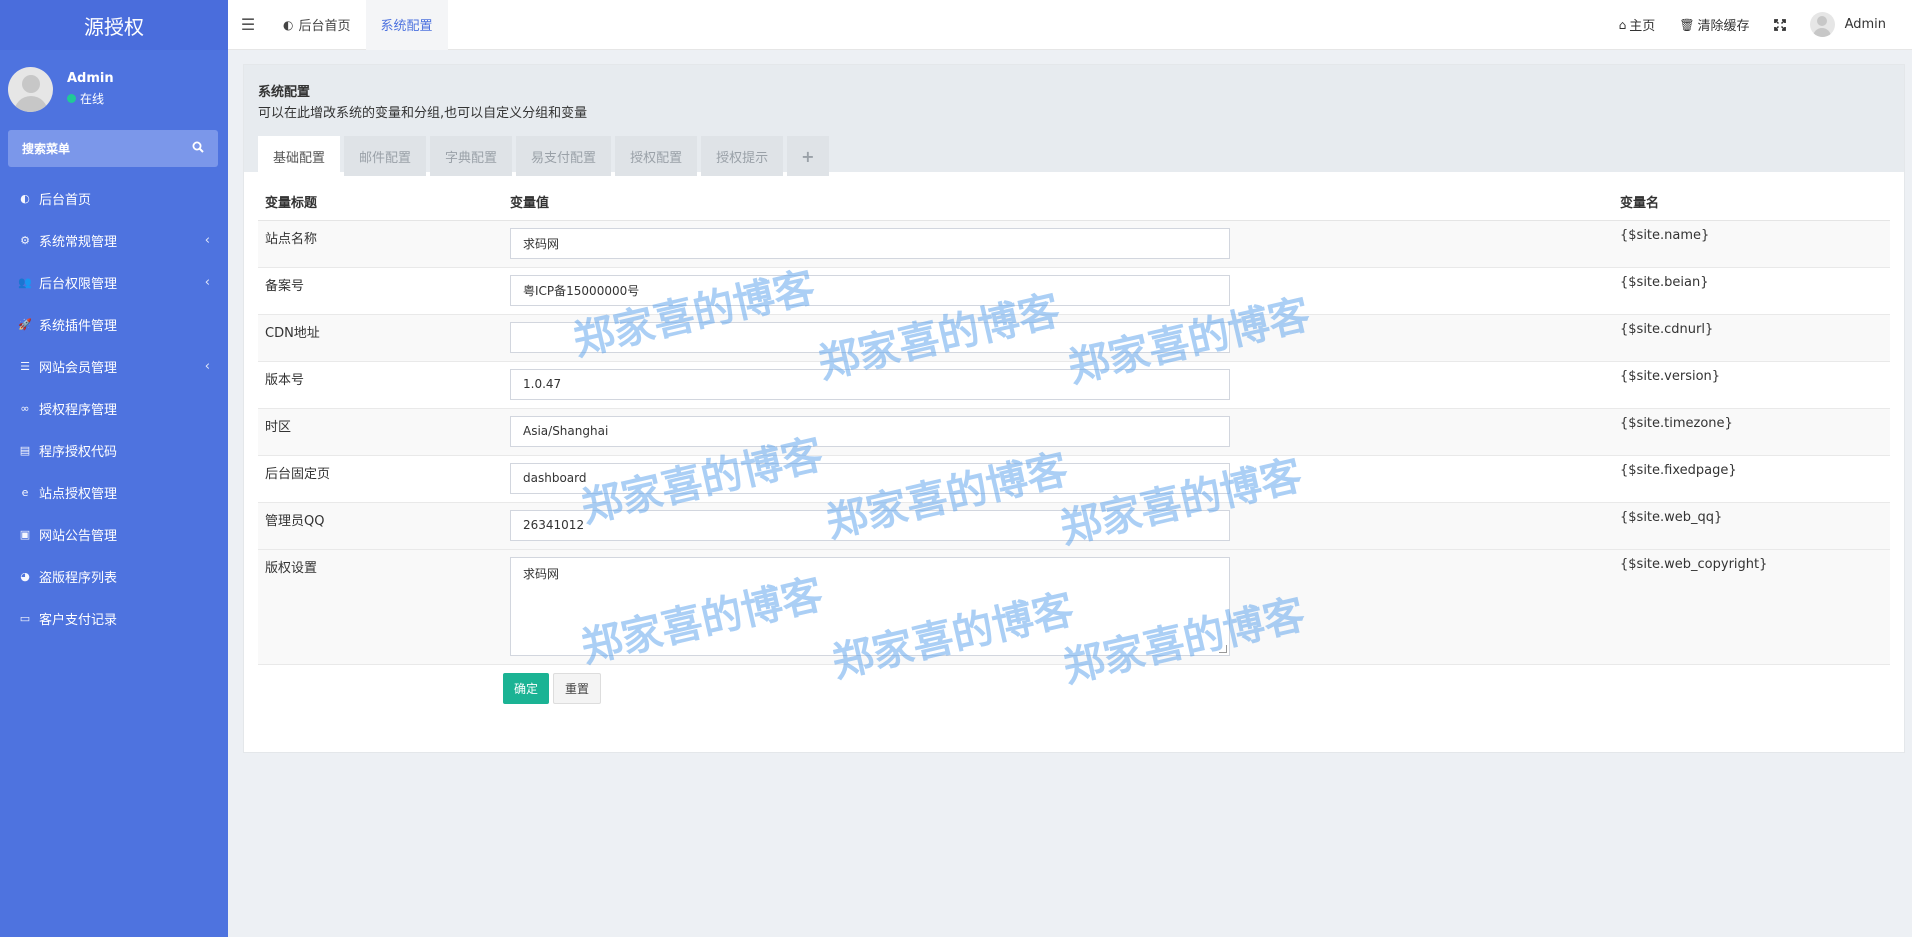 The width and height of the screenshot is (1912, 937). What do you see at coordinates (25, 324) in the screenshot?
I see `rocket-icon: 🚀` at bounding box center [25, 324].